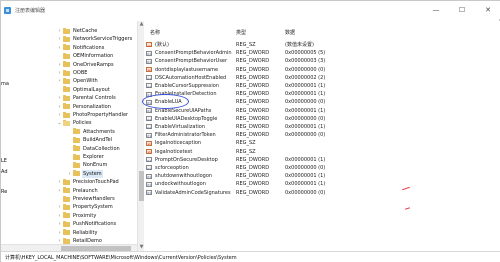  What do you see at coordinates (59, 123) in the screenshot?
I see `collapse-chevron-icon: ⌄` at bounding box center [59, 123].